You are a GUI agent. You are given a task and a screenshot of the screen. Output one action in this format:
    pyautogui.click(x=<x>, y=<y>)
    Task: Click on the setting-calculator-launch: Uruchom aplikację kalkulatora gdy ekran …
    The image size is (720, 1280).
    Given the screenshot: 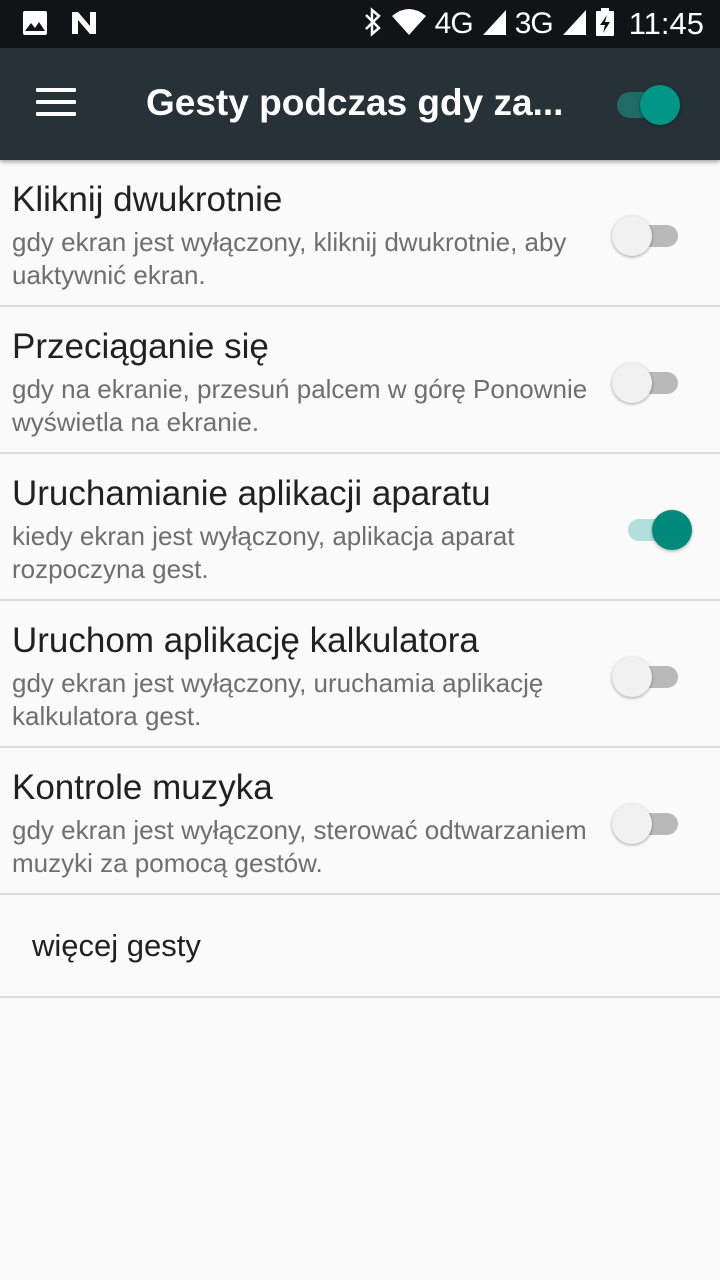 What is the action you would take?
    pyautogui.click(x=360, y=674)
    